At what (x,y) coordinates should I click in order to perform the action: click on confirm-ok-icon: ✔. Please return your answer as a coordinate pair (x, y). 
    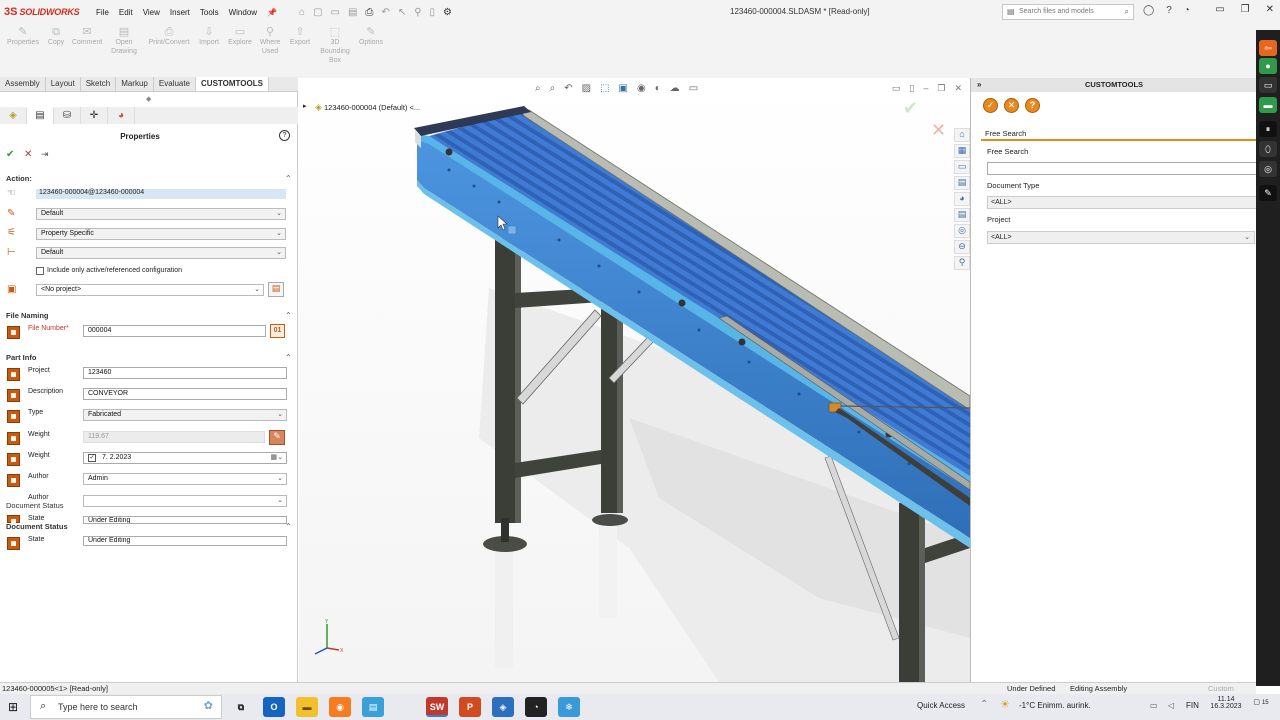
    Looking at the image, I should click on (910, 108).